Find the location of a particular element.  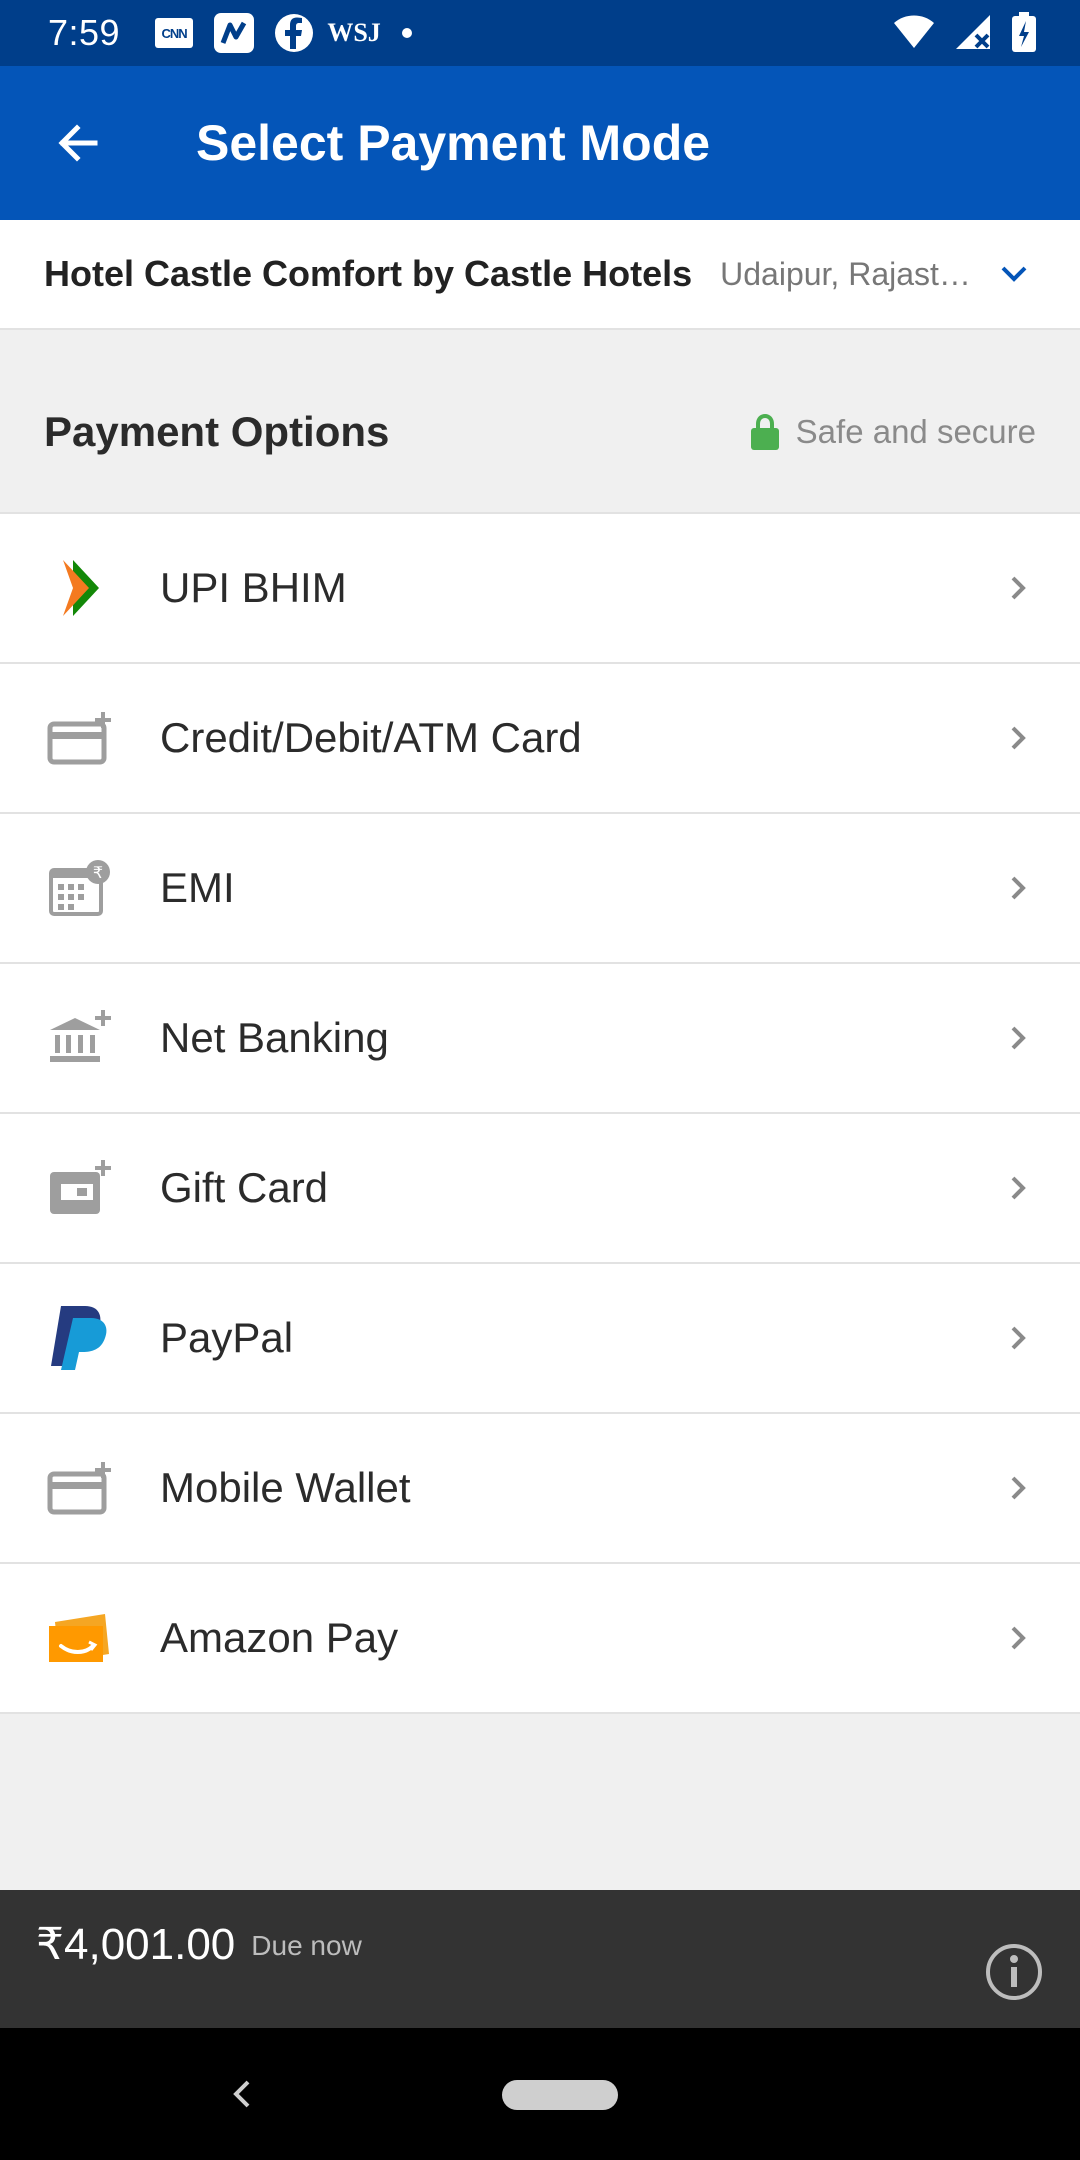

payment-option-label: Net Banking is located at coordinates (274, 1037).